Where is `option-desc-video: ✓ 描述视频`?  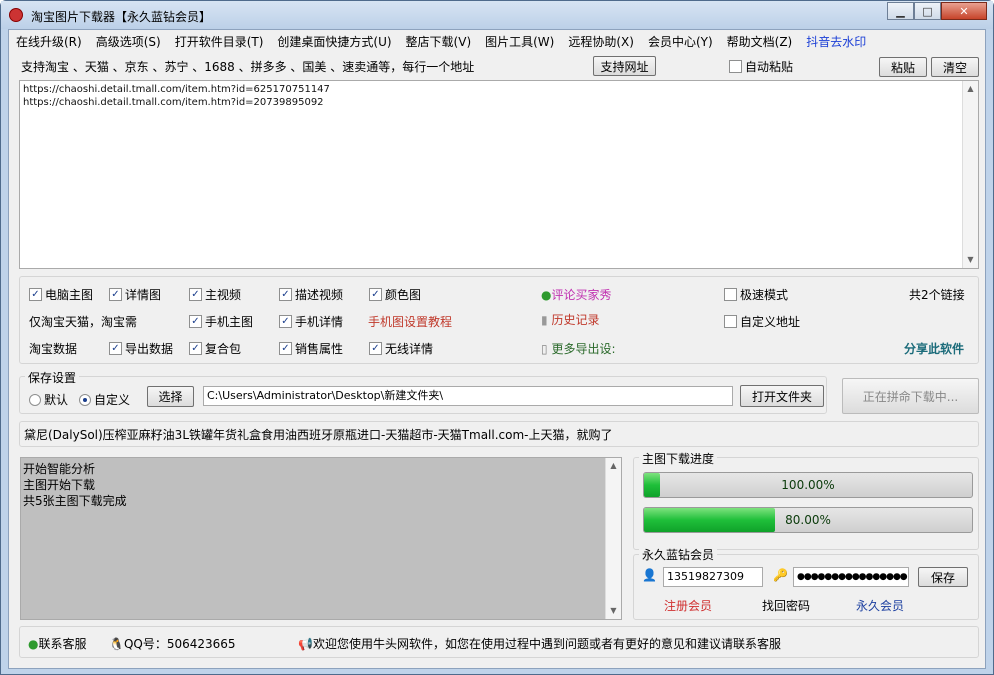 option-desc-video: ✓ 描述视频 is located at coordinates (311, 294).